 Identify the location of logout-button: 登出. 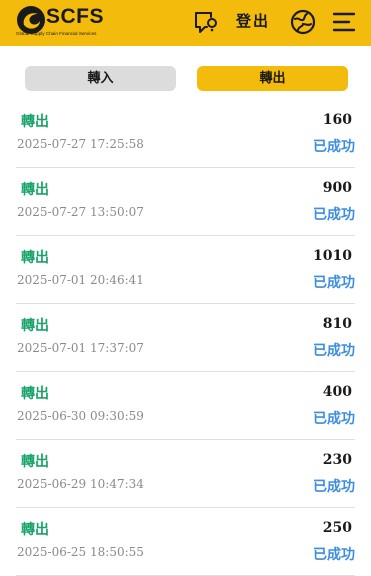
(253, 21).